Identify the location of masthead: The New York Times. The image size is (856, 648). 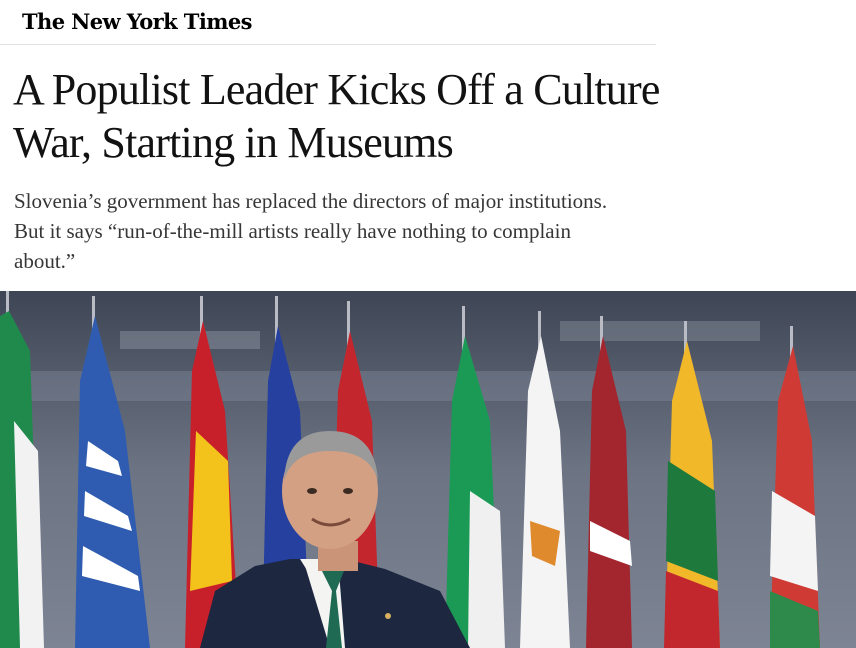
(328, 22).